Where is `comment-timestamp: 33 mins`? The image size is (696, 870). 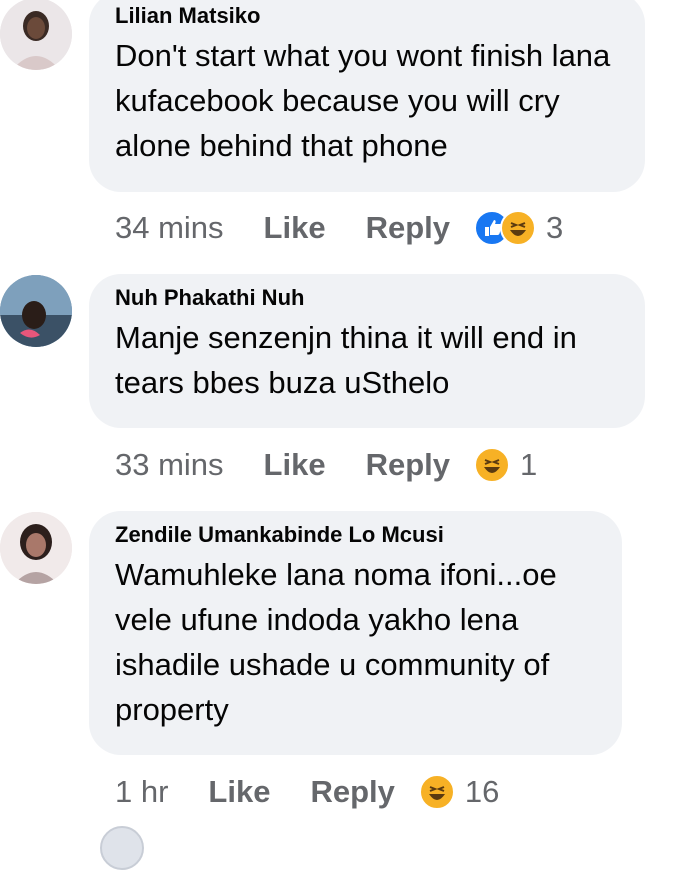
comment-timestamp: 33 mins is located at coordinates (169, 465).